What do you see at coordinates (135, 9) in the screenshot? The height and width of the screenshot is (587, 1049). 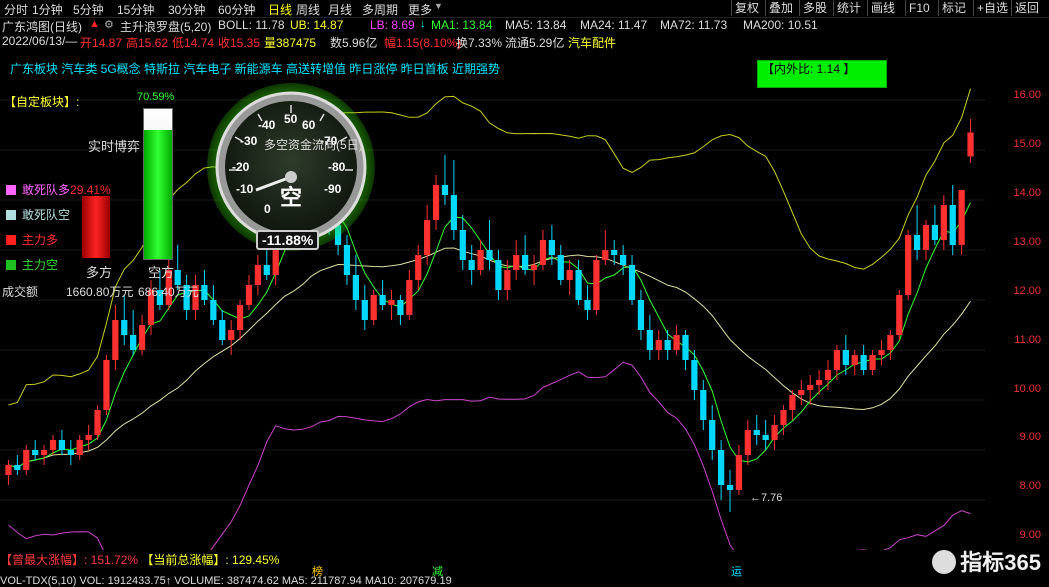 I see `tab-15min: 15分钟` at bounding box center [135, 9].